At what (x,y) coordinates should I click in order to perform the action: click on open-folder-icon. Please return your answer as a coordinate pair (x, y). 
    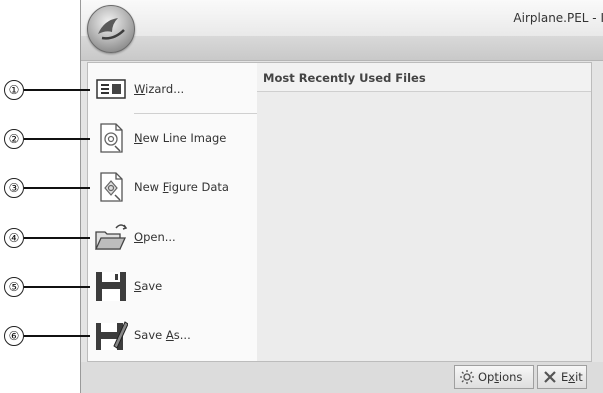
    Looking at the image, I should click on (111, 237).